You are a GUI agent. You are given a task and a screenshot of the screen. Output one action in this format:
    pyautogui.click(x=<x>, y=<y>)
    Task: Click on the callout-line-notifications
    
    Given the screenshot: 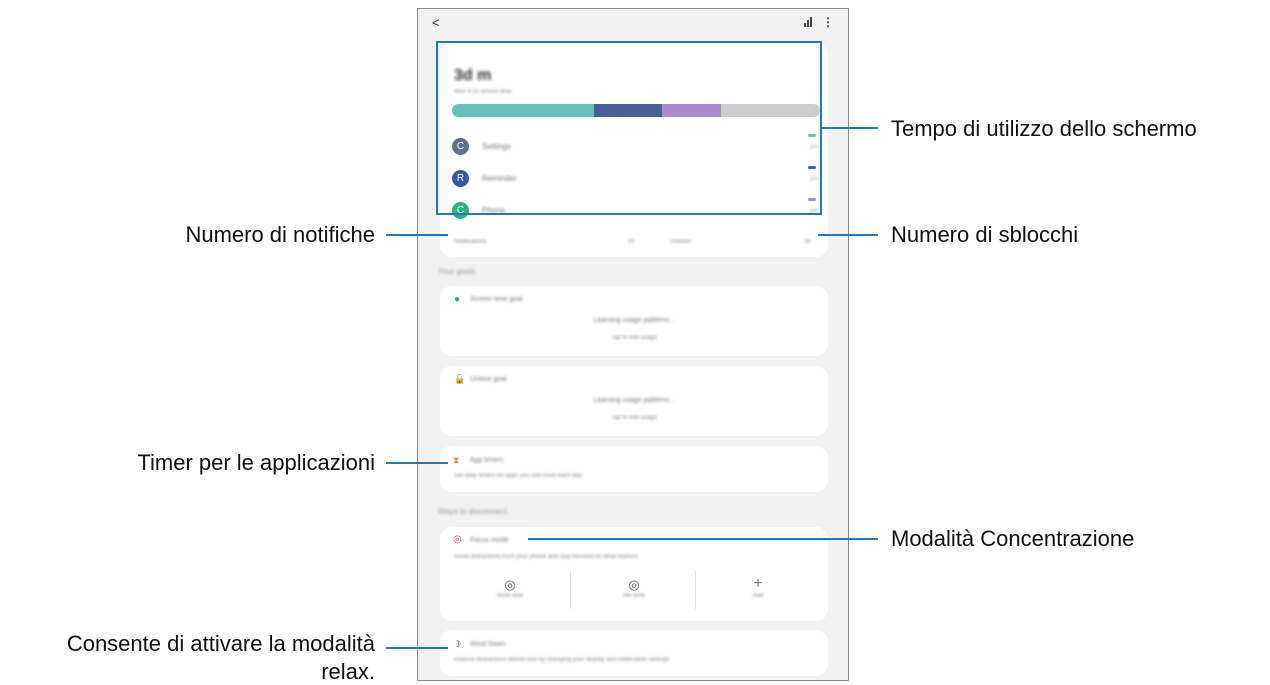 What is the action you would take?
    pyautogui.click(x=417, y=235)
    